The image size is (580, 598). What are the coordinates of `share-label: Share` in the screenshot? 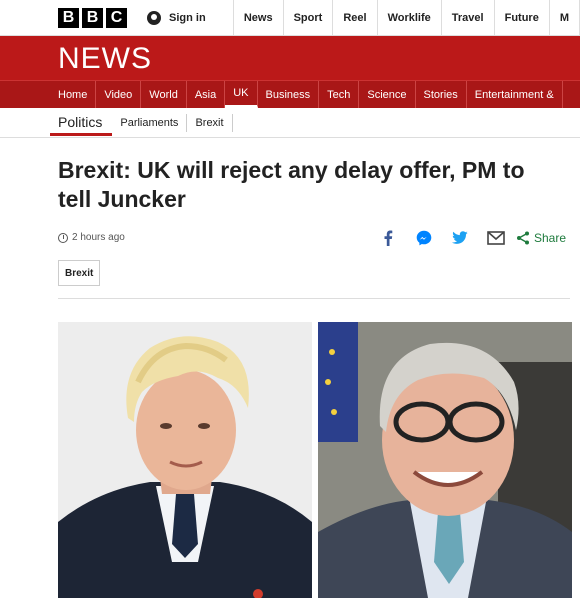 It's located at (550, 238).